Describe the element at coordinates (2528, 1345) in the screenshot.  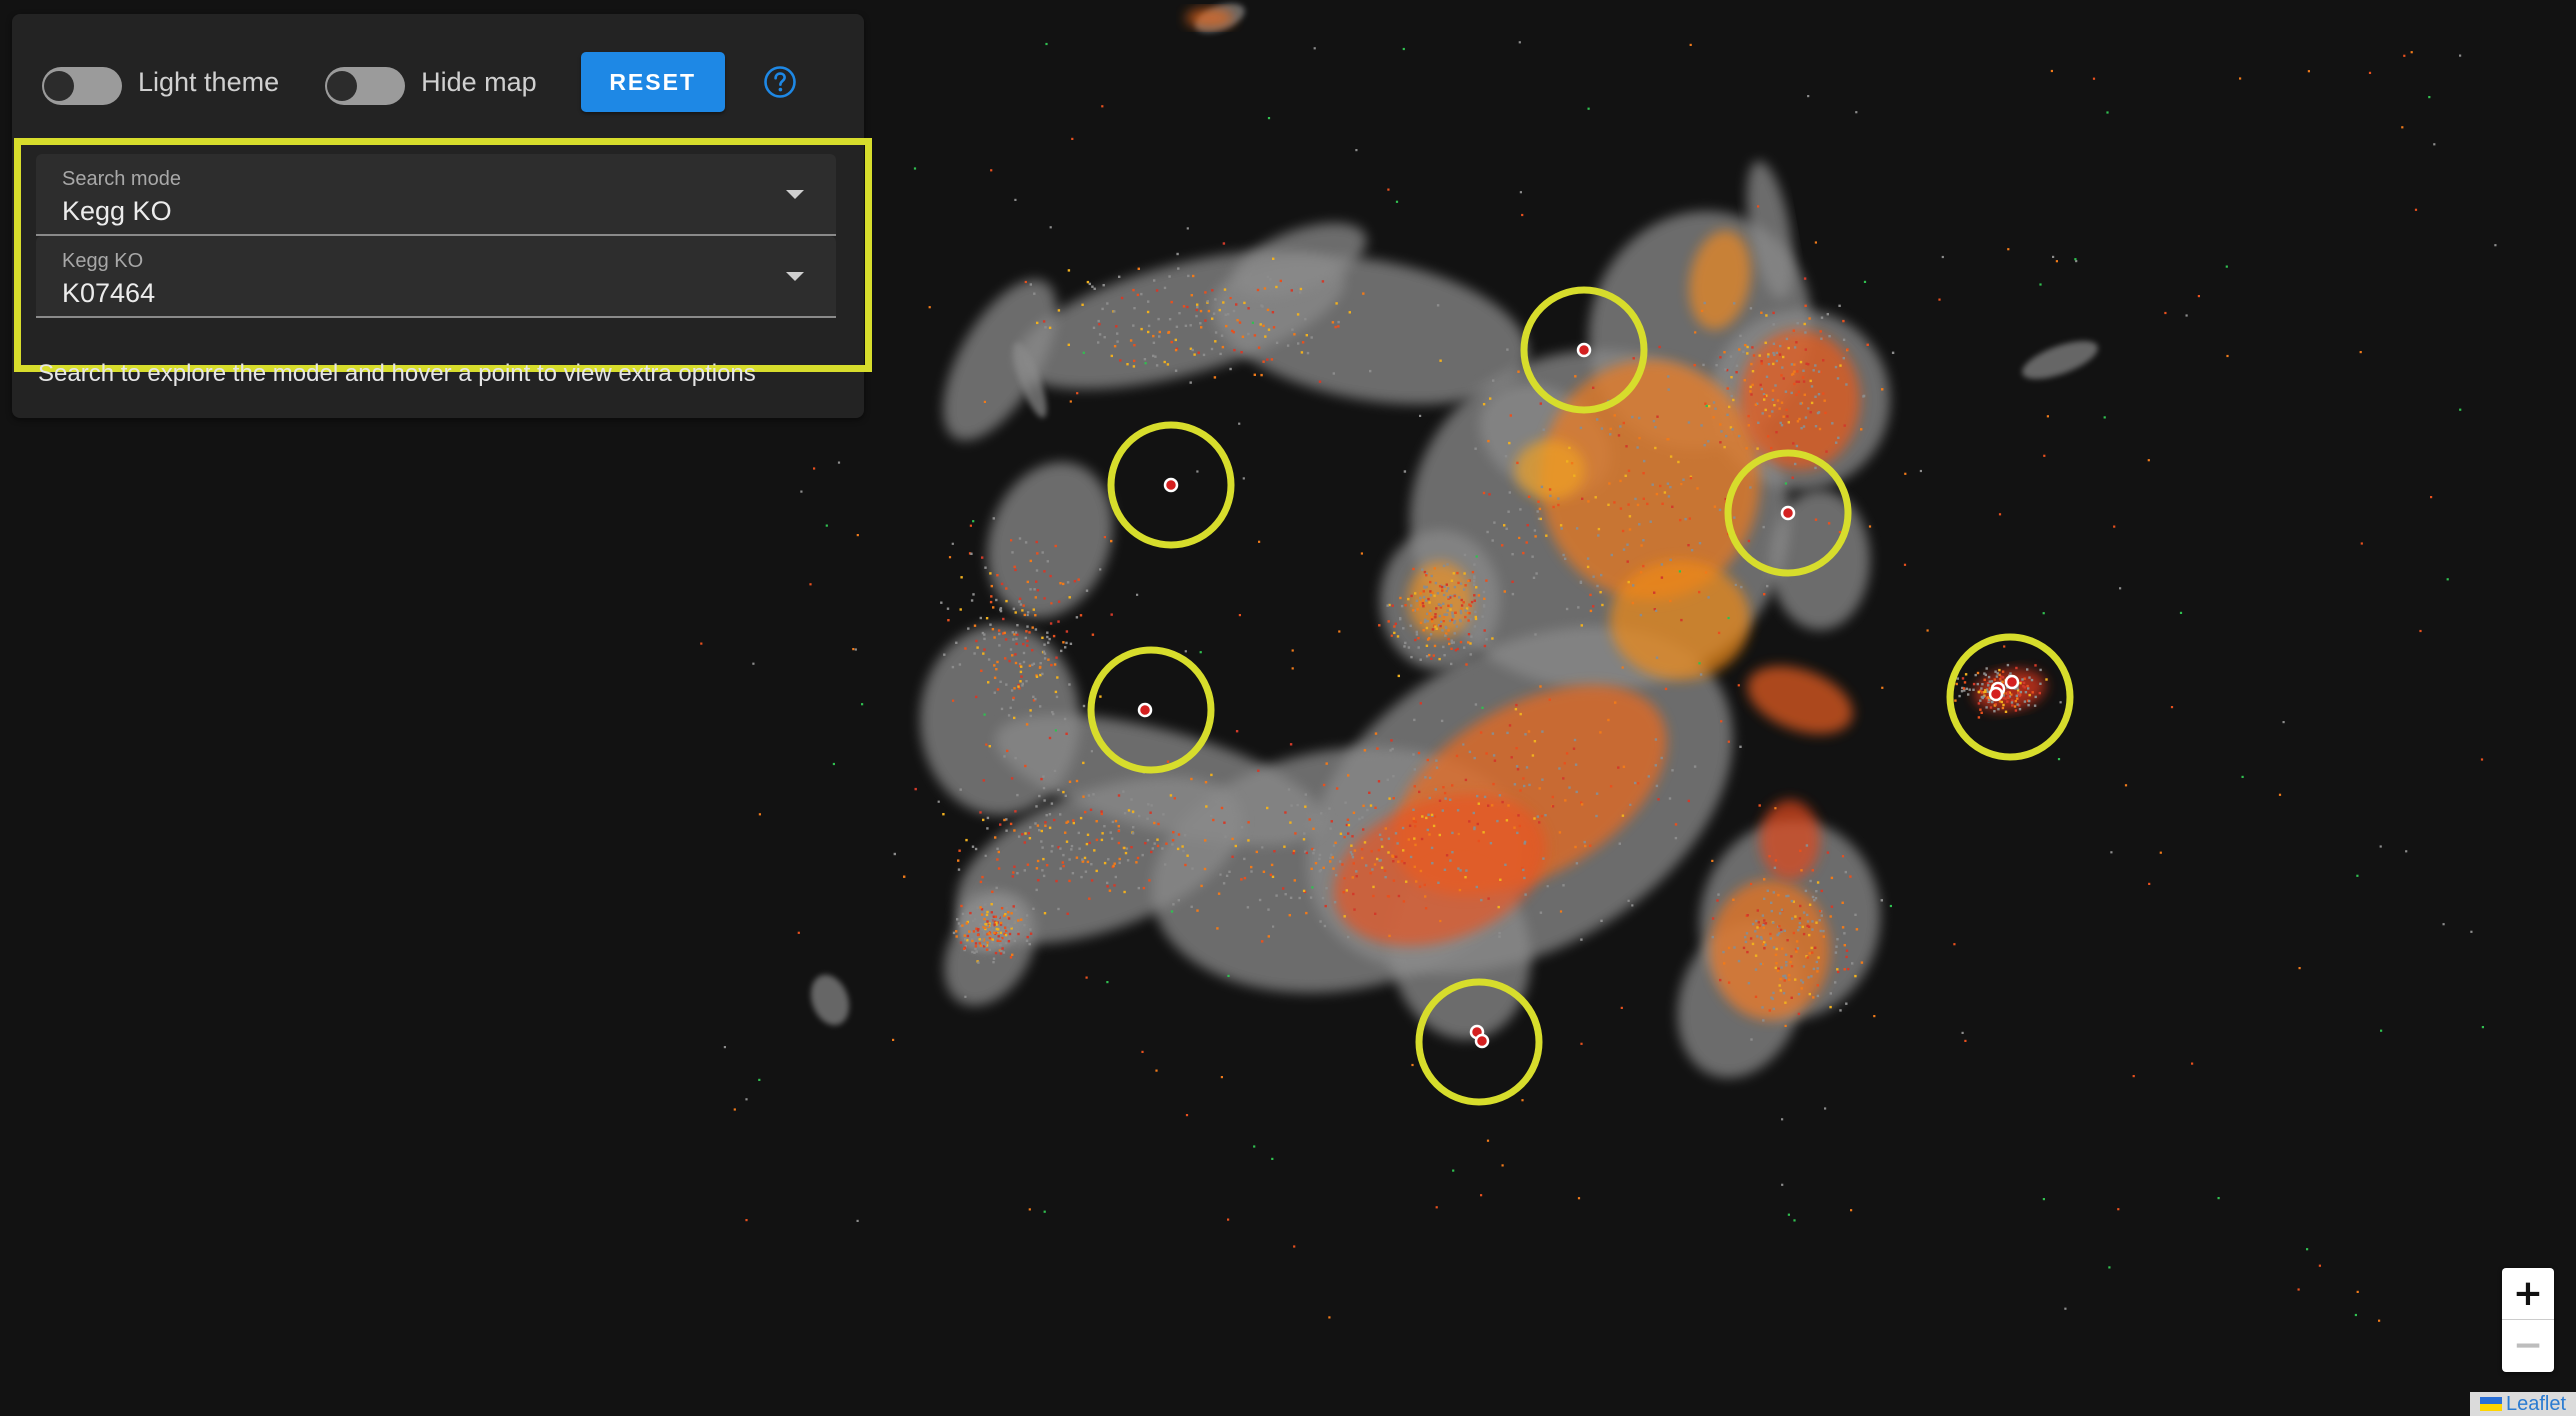
I see `zoom-out-button: −` at that location.